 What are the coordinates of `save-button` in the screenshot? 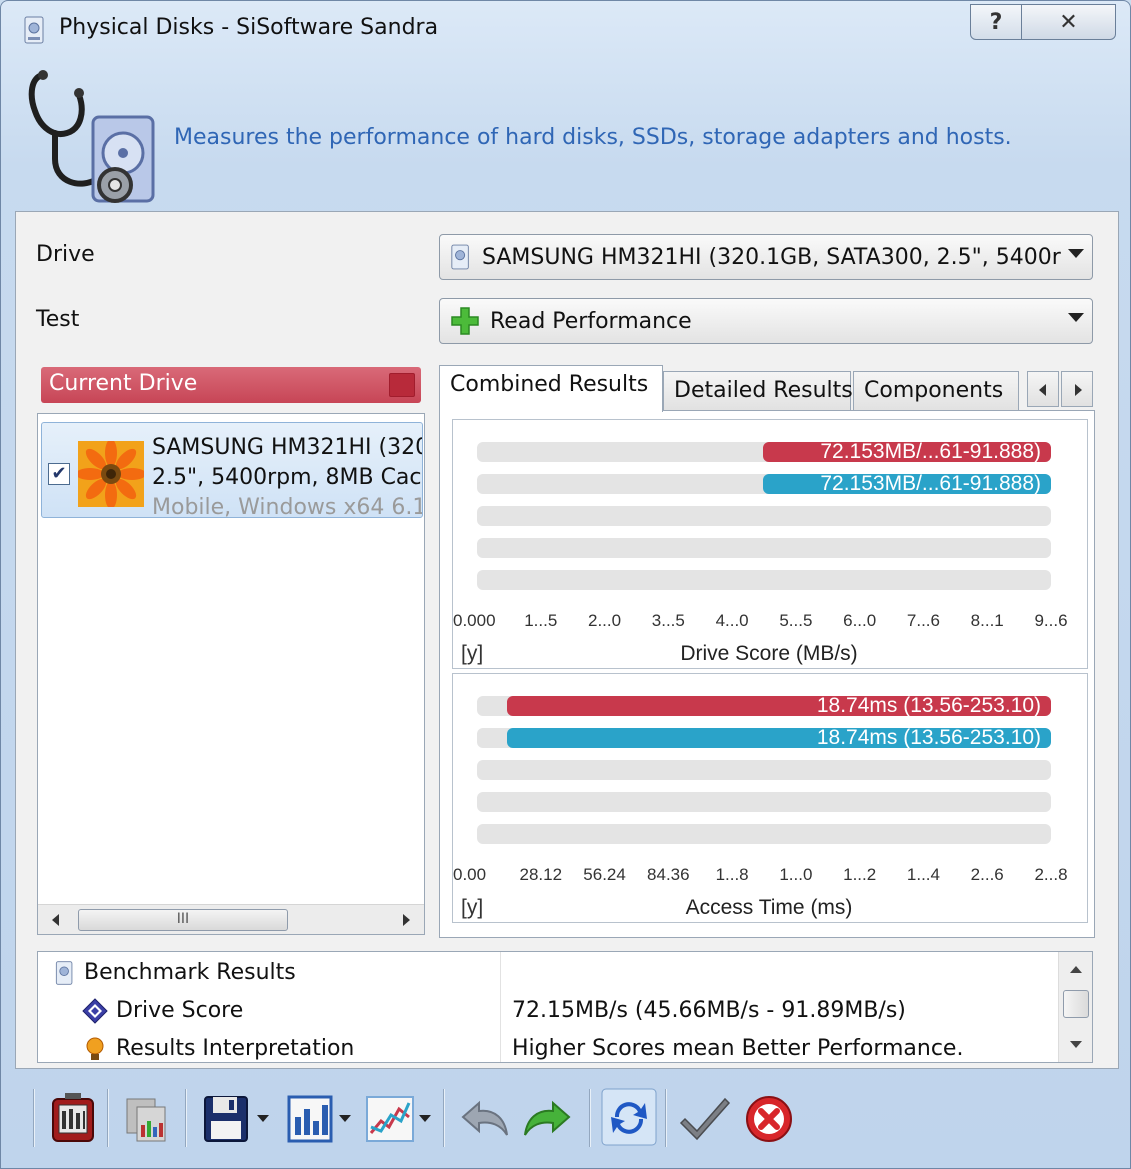 It's located at (227, 1117).